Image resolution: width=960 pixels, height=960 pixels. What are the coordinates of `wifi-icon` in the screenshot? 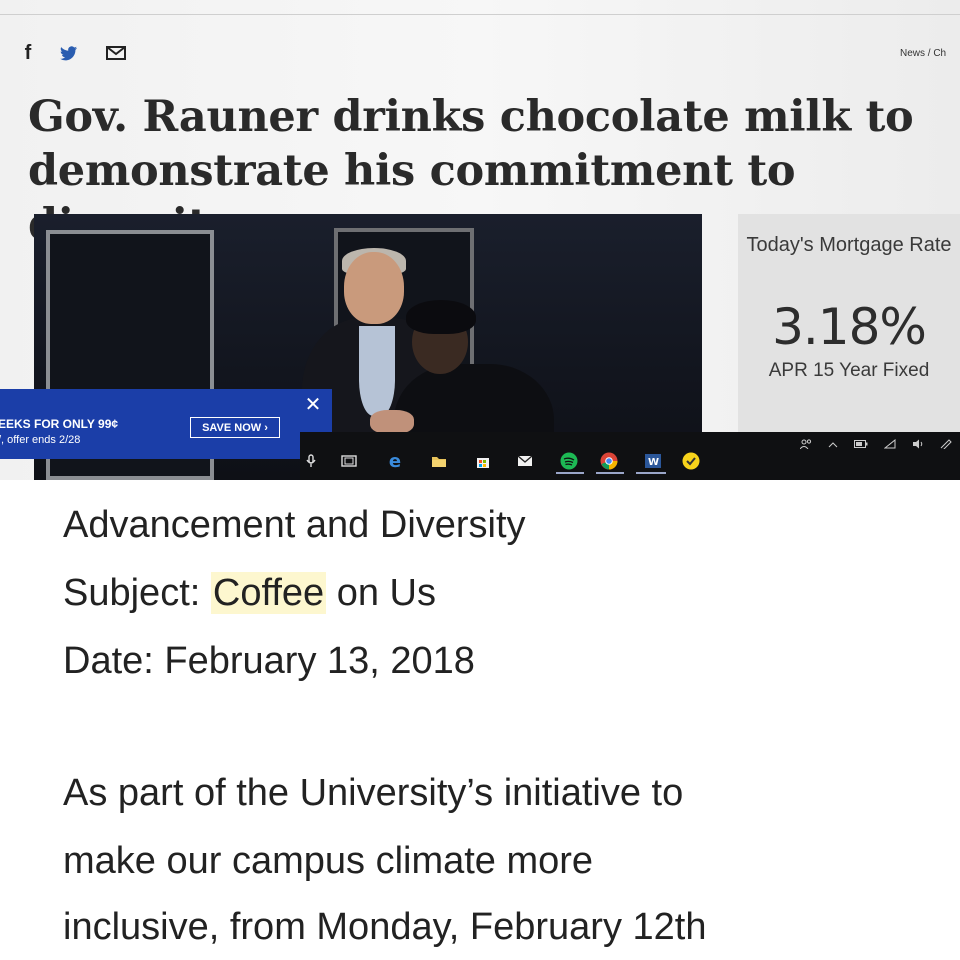 It's located at (889, 445).